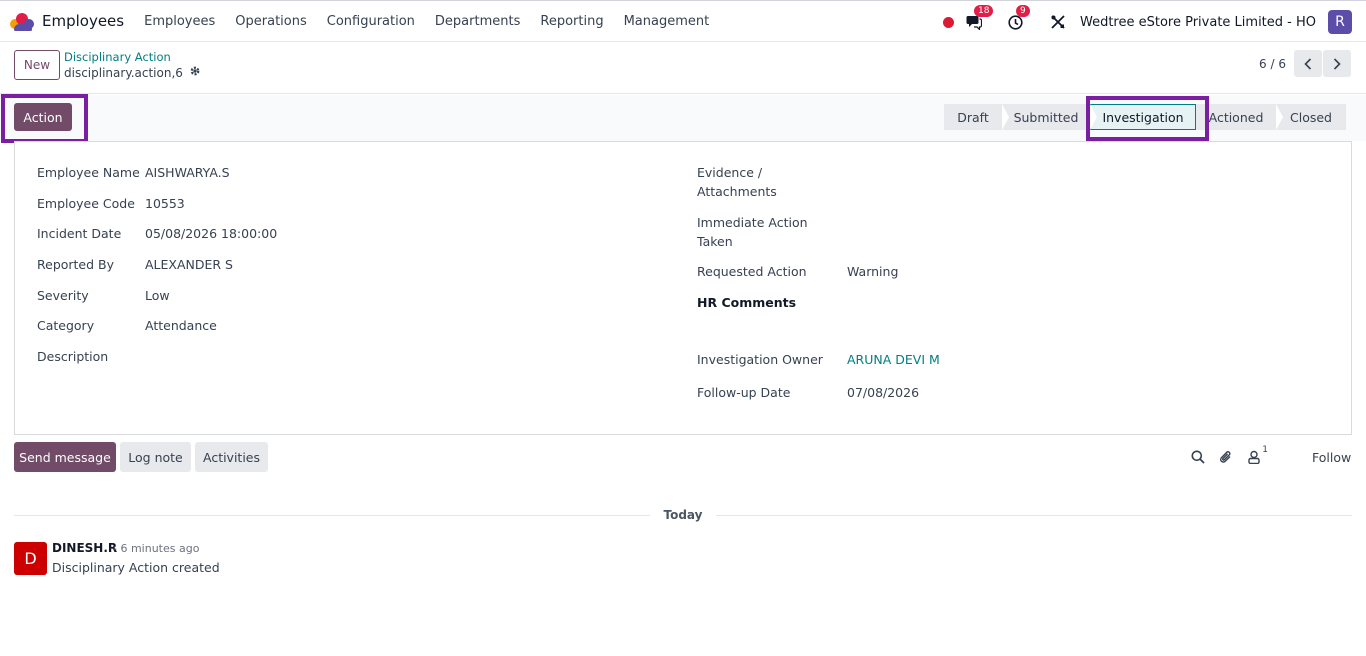 The height and width of the screenshot is (656, 1366). Describe the element at coordinates (976, 117) in the screenshot. I see `stage-draft: Draft` at that location.